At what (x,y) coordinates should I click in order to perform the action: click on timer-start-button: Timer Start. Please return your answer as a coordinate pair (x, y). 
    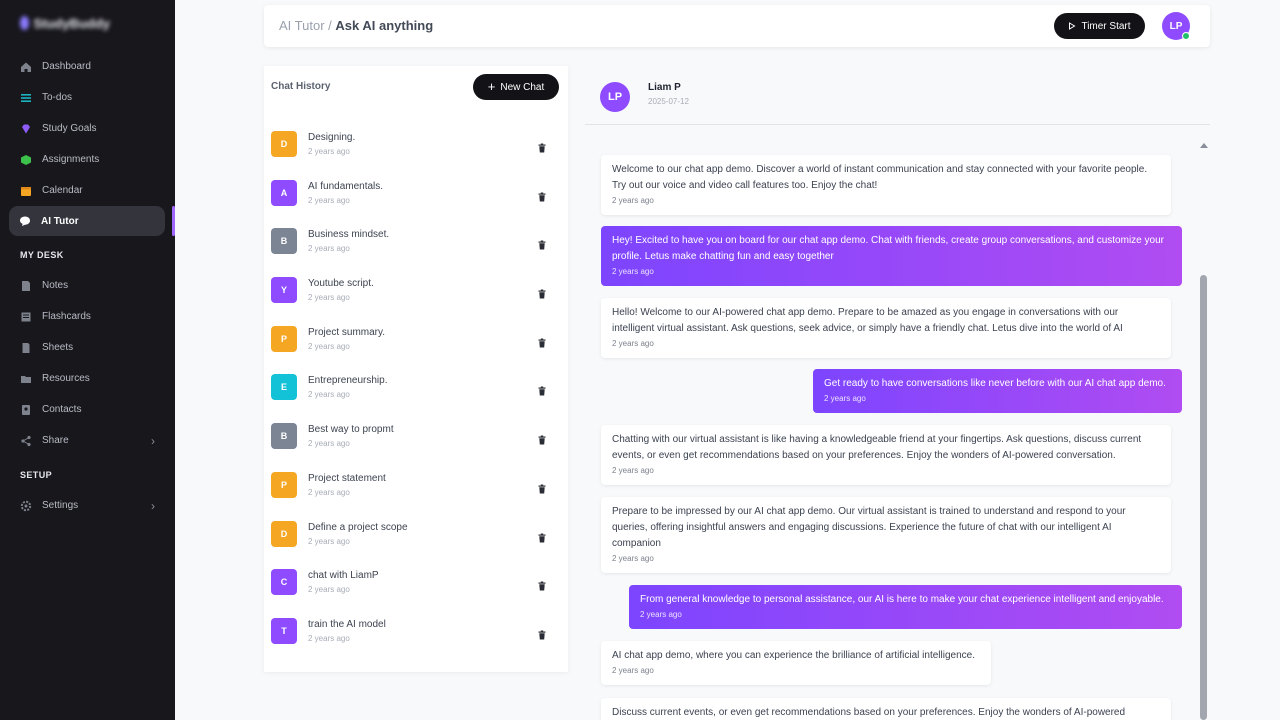
    Looking at the image, I should click on (1099, 26).